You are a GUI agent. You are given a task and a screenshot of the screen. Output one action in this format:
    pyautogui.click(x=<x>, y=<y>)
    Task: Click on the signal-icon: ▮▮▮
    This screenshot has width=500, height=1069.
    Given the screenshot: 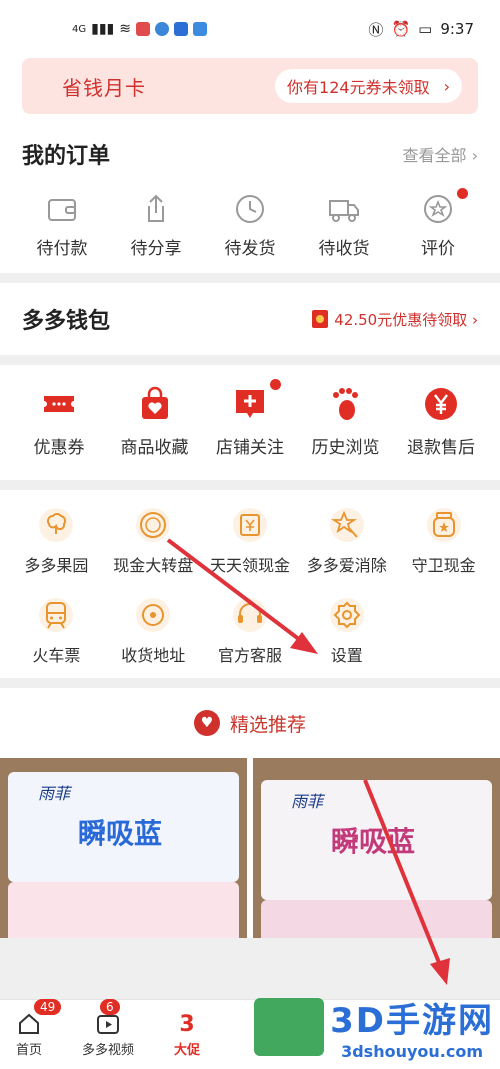 What is the action you would take?
    pyautogui.click(x=103, y=29)
    